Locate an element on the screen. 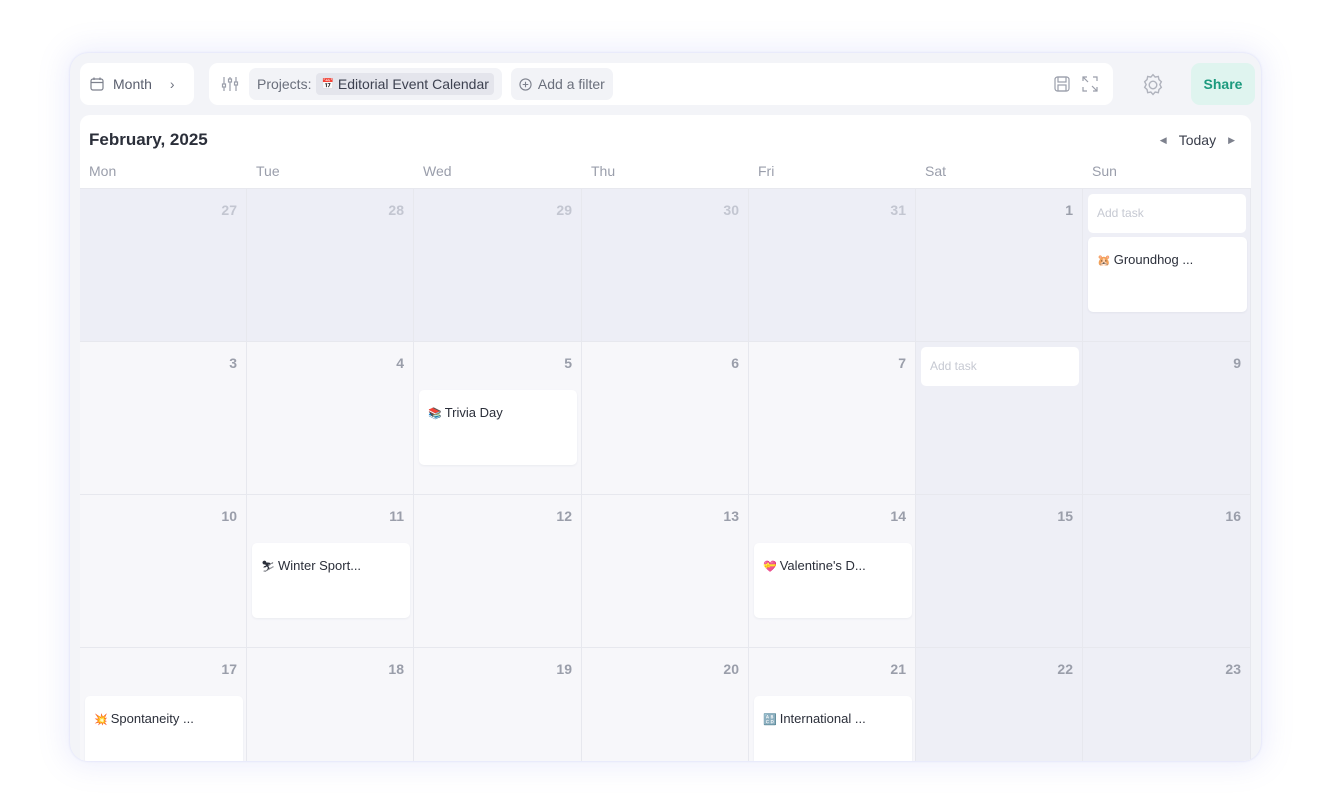 The image size is (1332, 811). save-icon is located at coordinates (1062, 84).